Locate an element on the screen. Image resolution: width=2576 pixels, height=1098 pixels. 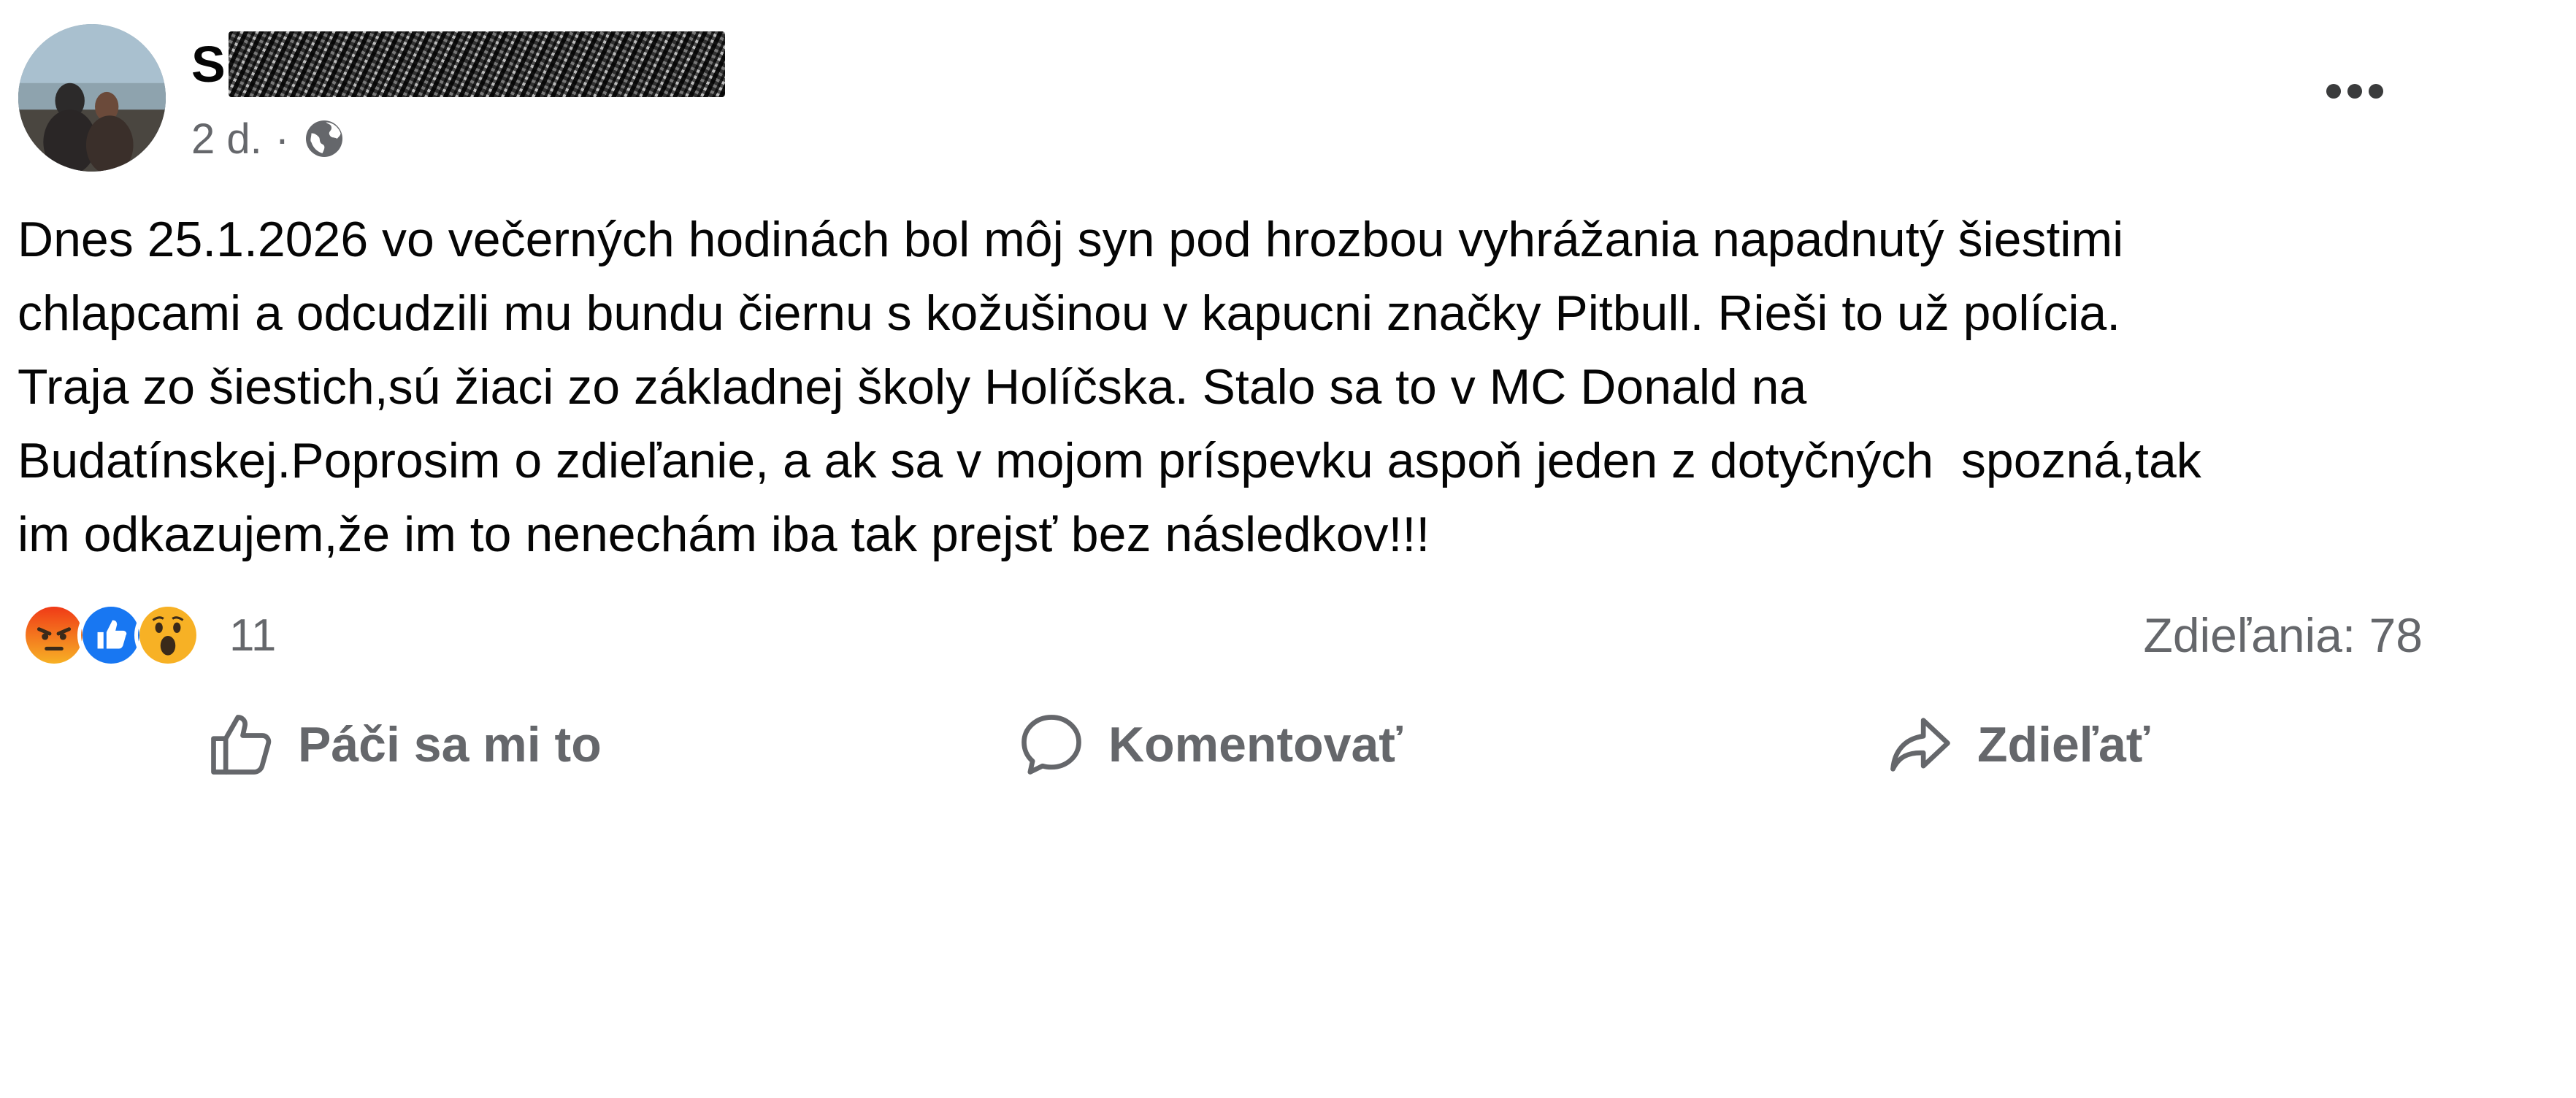
post-action-bar: Páči sa mi to Komentovať Zdieľať is located at coordinates (1288, 744).